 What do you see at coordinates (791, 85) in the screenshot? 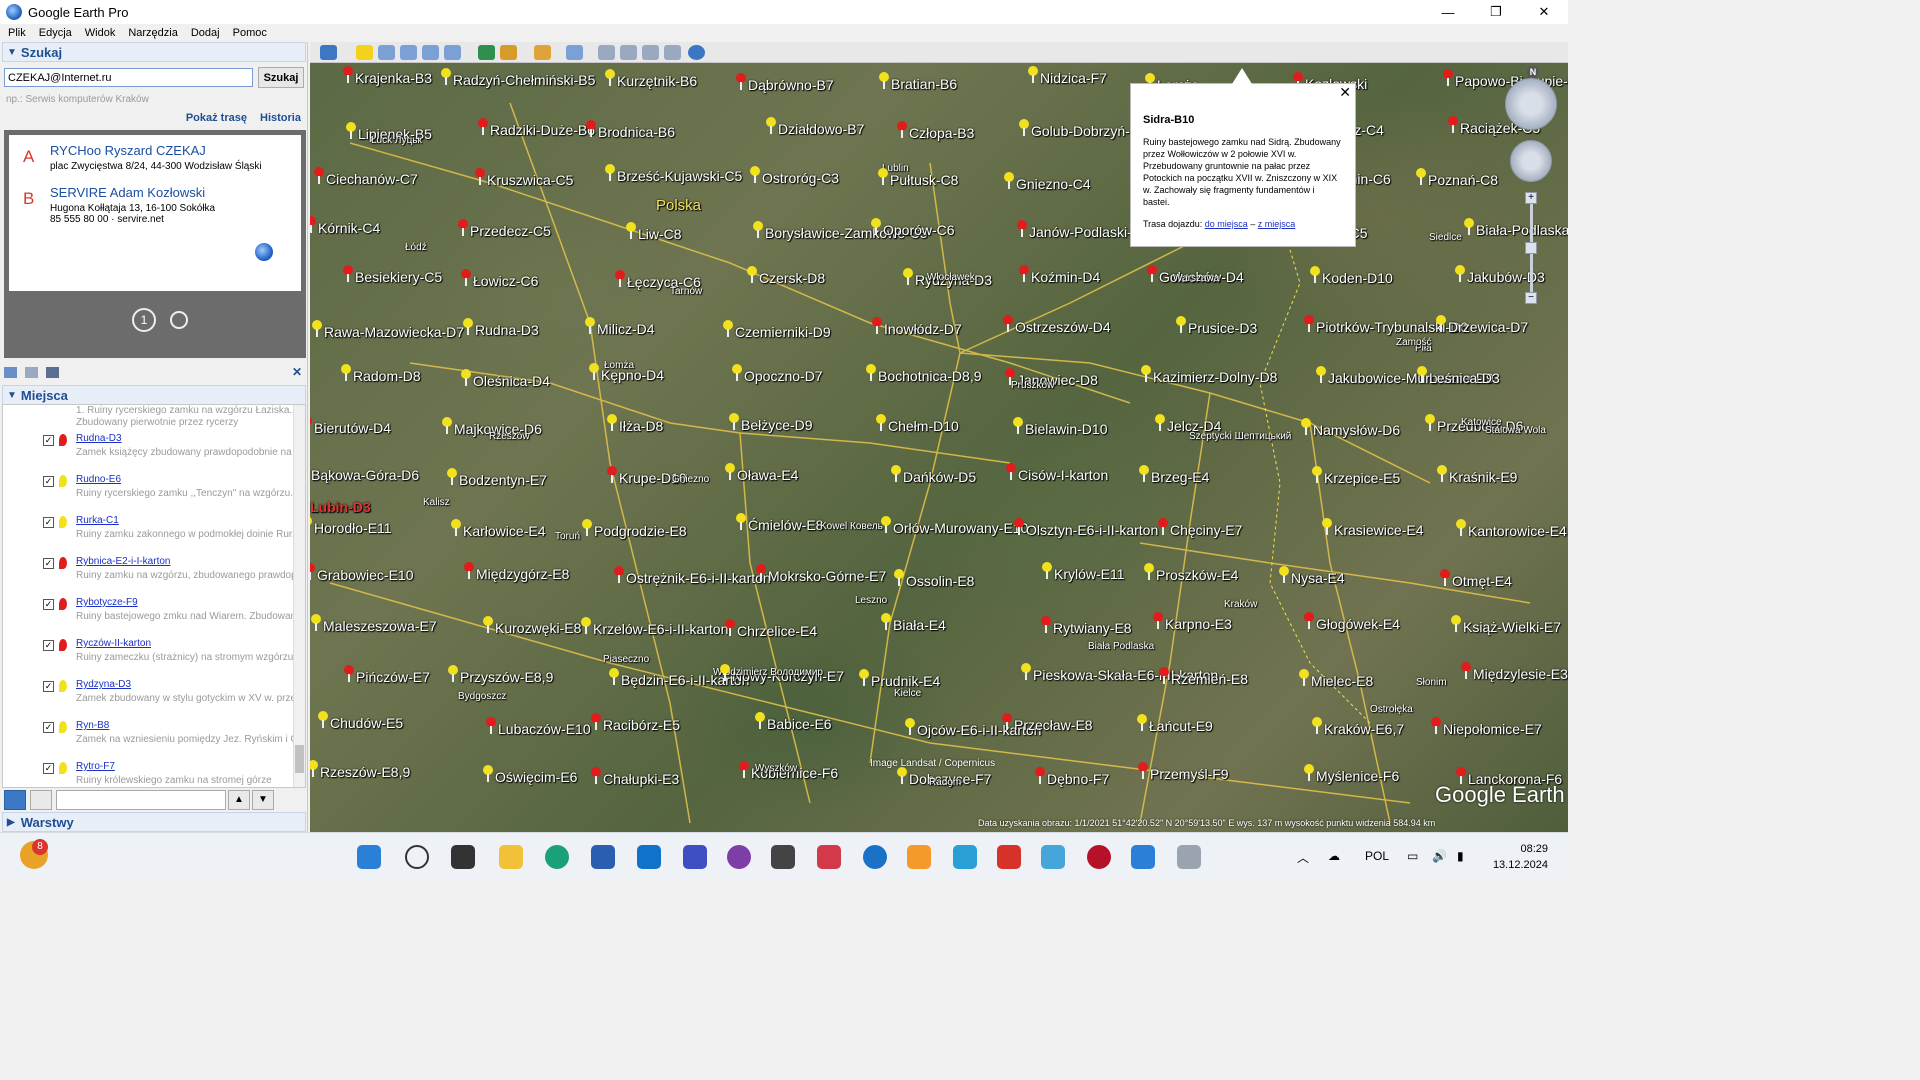
I see `map-place-label: Dąbrówno-B7` at bounding box center [791, 85].